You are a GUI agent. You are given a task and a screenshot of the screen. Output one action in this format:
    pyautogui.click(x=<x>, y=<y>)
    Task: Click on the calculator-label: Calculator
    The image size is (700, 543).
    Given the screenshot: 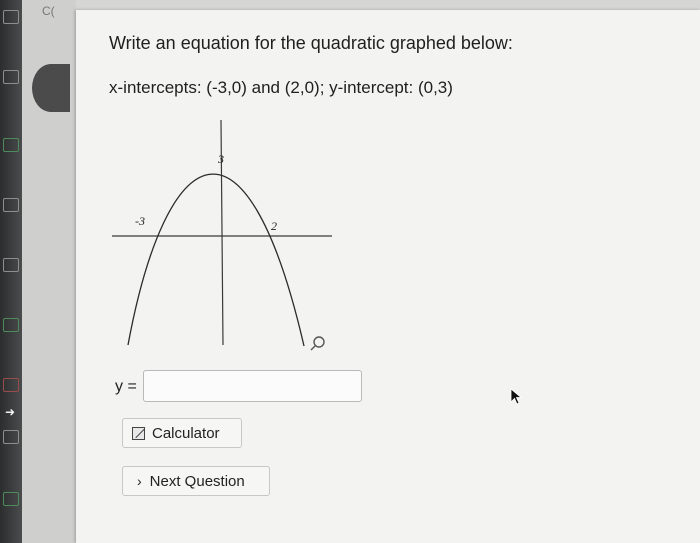 What is the action you would take?
    pyautogui.click(x=186, y=433)
    